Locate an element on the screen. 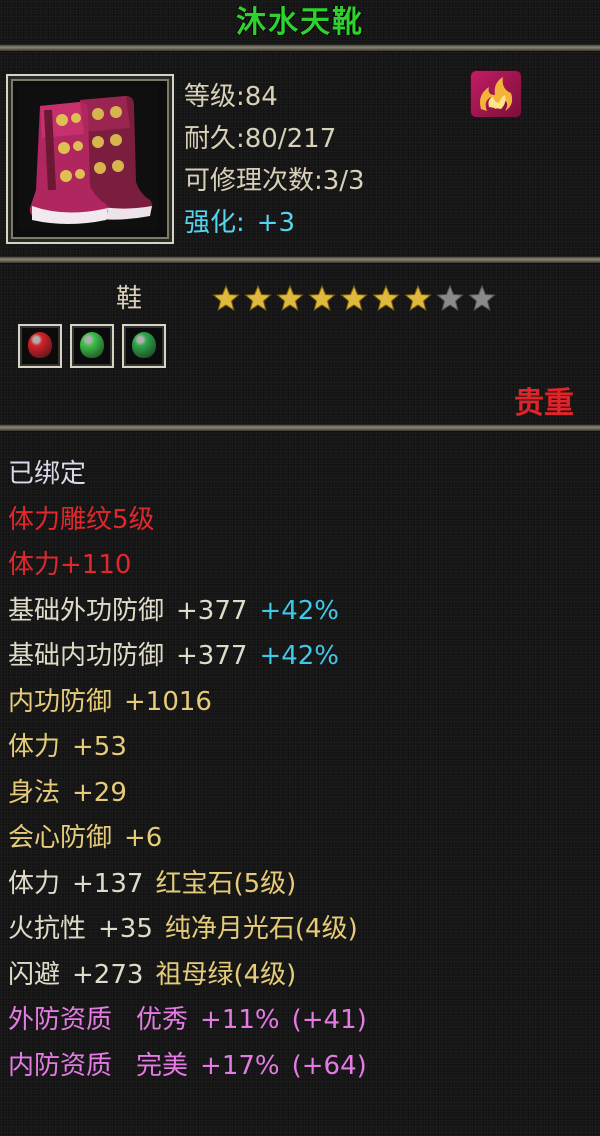 The width and height of the screenshot is (600, 1136). jade-gem-icon is located at coordinates (92, 345).